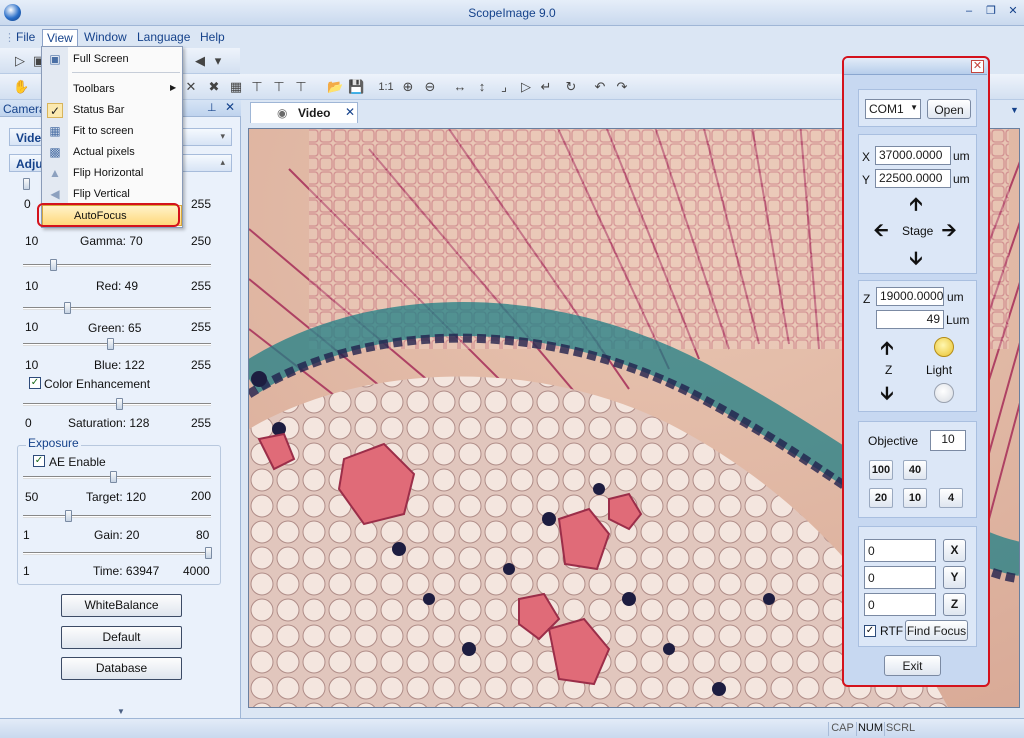 The width and height of the screenshot is (1024, 738). I want to click on menu-view: View, so click(60, 37).